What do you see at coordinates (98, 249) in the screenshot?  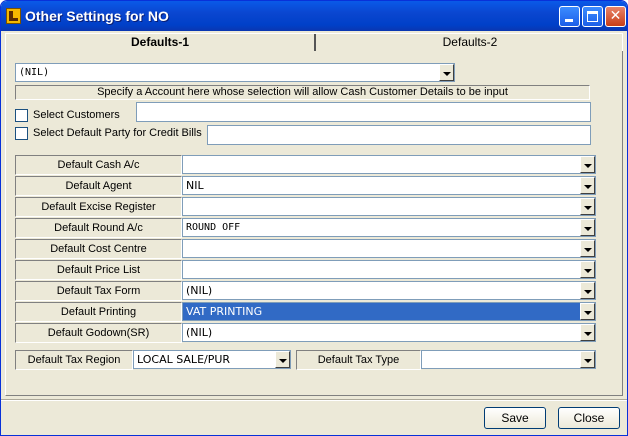 I see `field-label: Default Cost Centre` at bounding box center [98, 249].